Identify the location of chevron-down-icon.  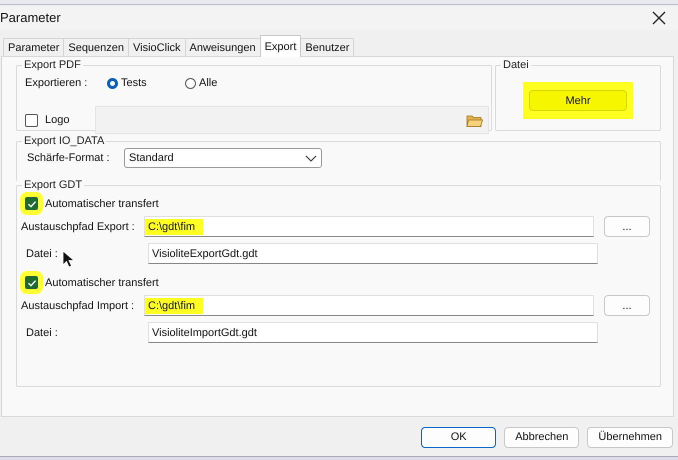
(311, 158).